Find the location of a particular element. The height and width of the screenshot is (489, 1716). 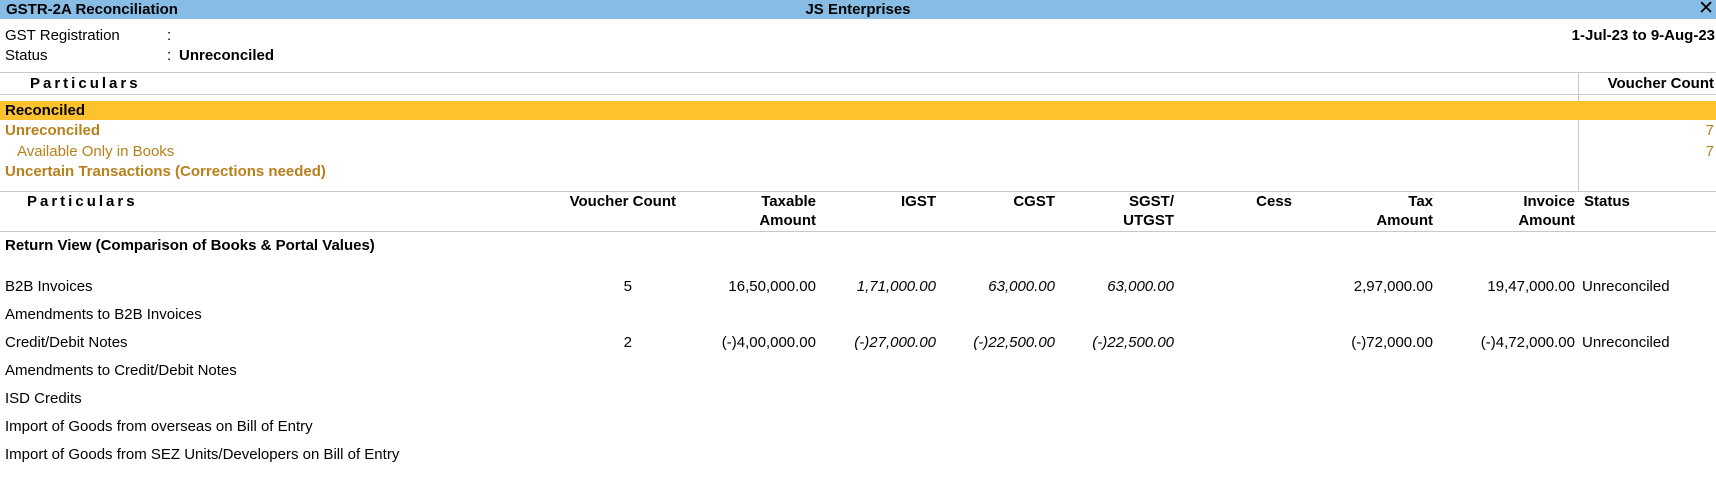

company-name: JS Enterprises is located at coordinates (858, 9).